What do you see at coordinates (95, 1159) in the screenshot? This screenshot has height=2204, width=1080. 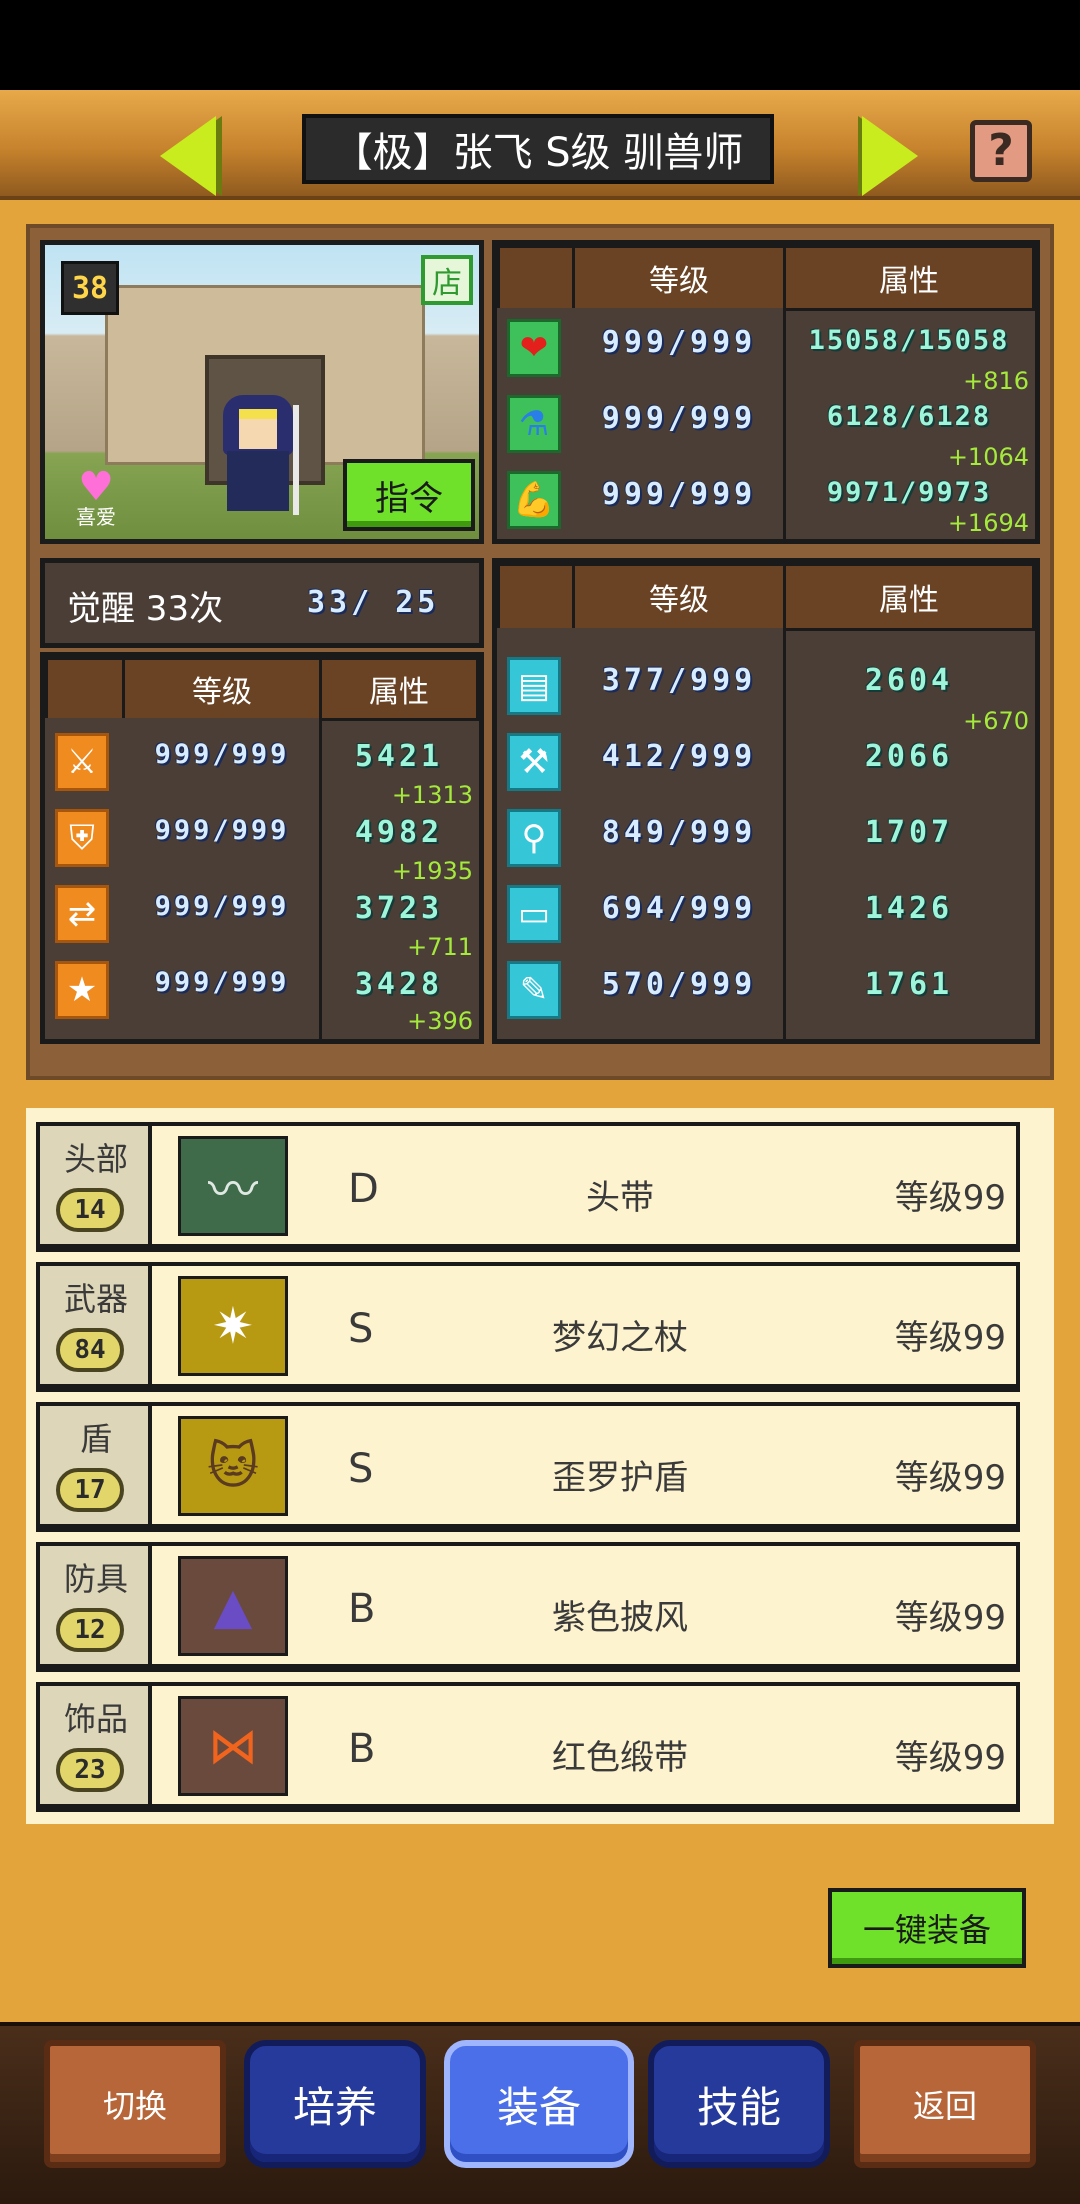 I see `slot-name: 头部` at bounding box center [95, 1159].